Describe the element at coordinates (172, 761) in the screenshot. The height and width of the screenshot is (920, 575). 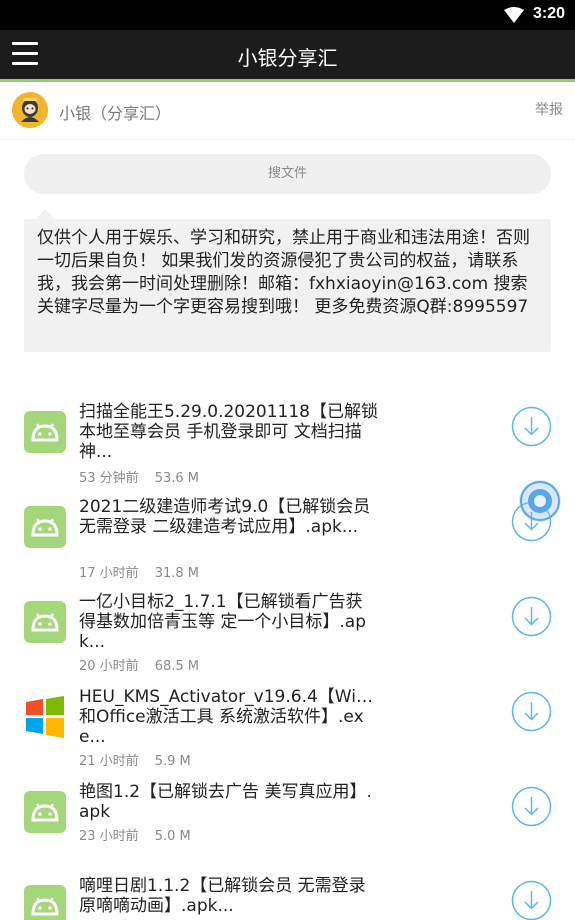
I see `file-size: 5.9 M` at that location.